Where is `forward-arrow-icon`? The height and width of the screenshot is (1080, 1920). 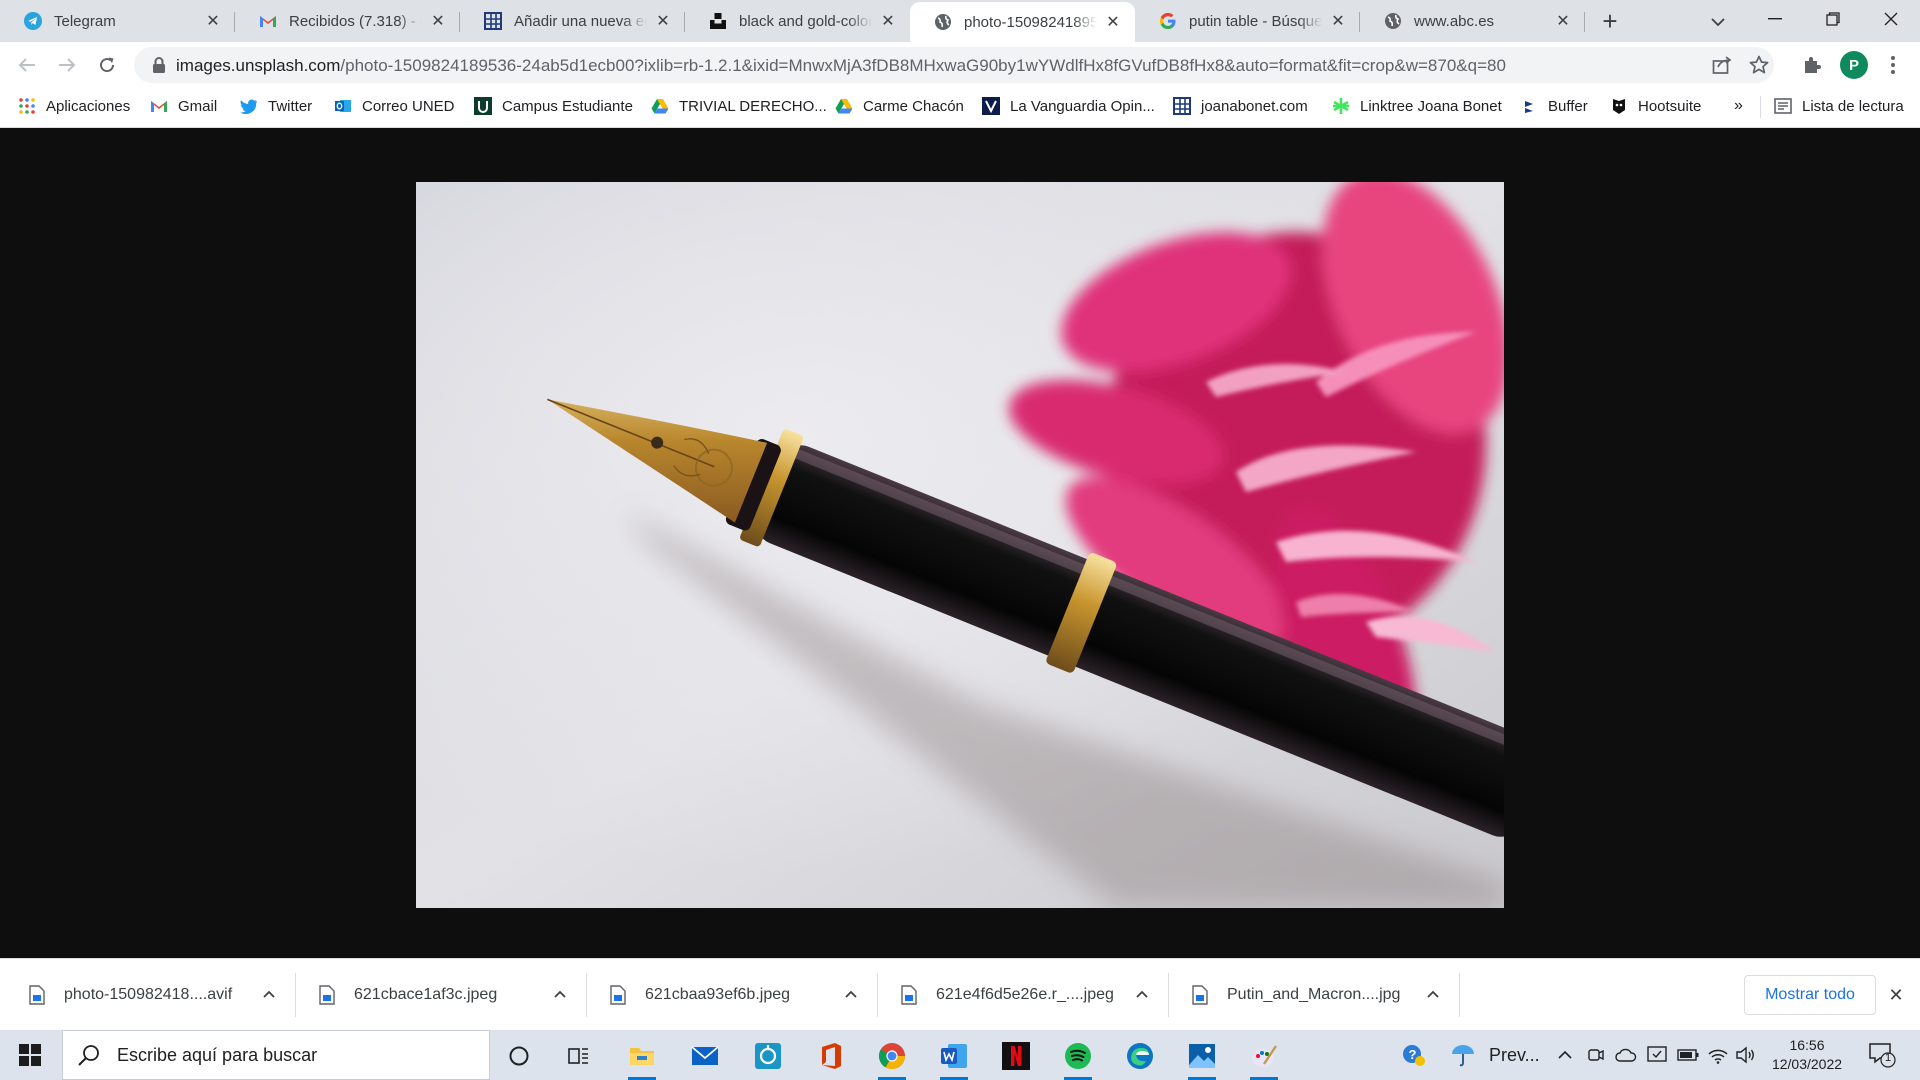 forward-arrow-icon is located at coordinates (67, 65).